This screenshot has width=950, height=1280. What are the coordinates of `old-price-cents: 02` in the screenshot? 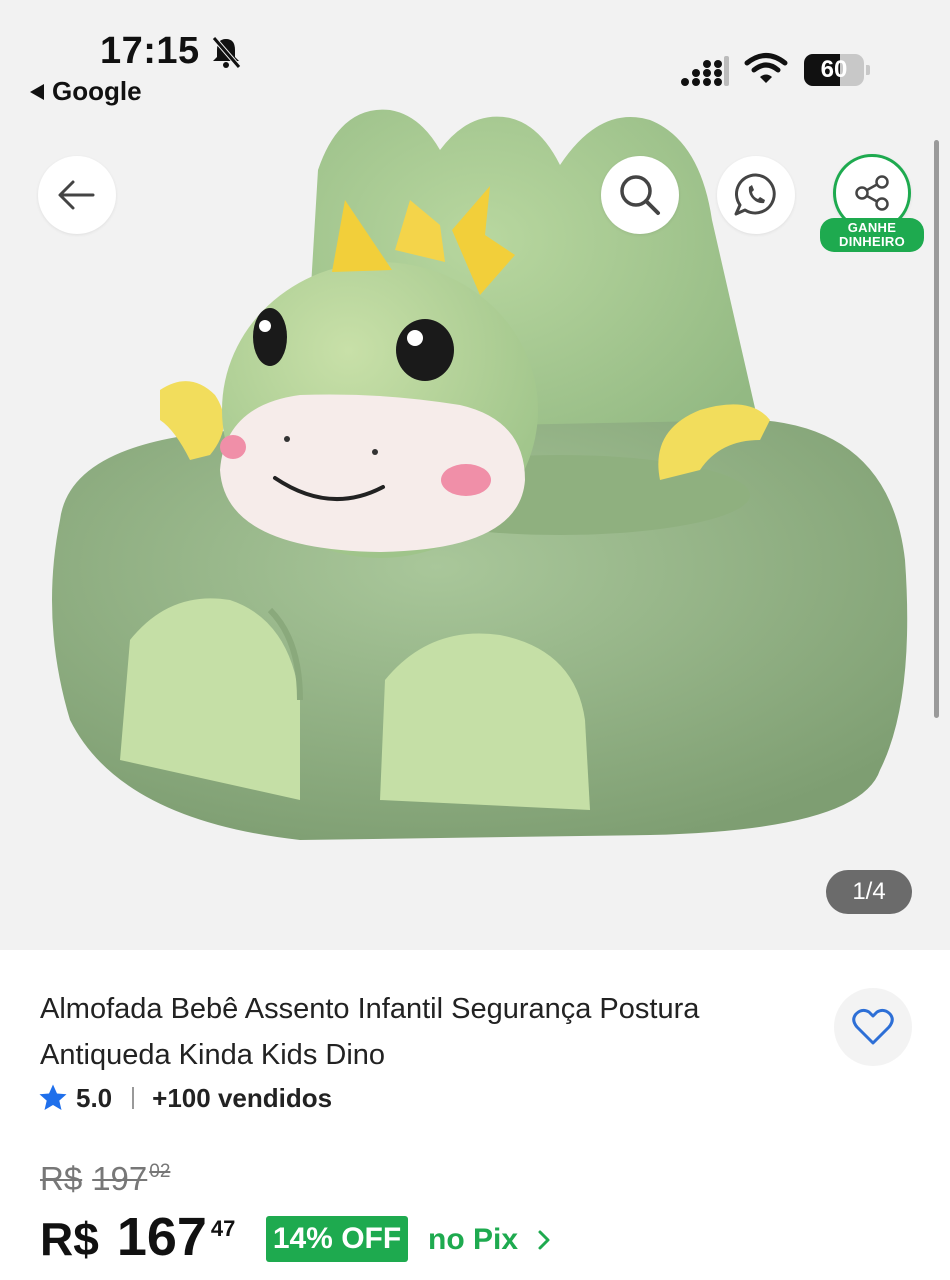 It's located at (160, 1171).